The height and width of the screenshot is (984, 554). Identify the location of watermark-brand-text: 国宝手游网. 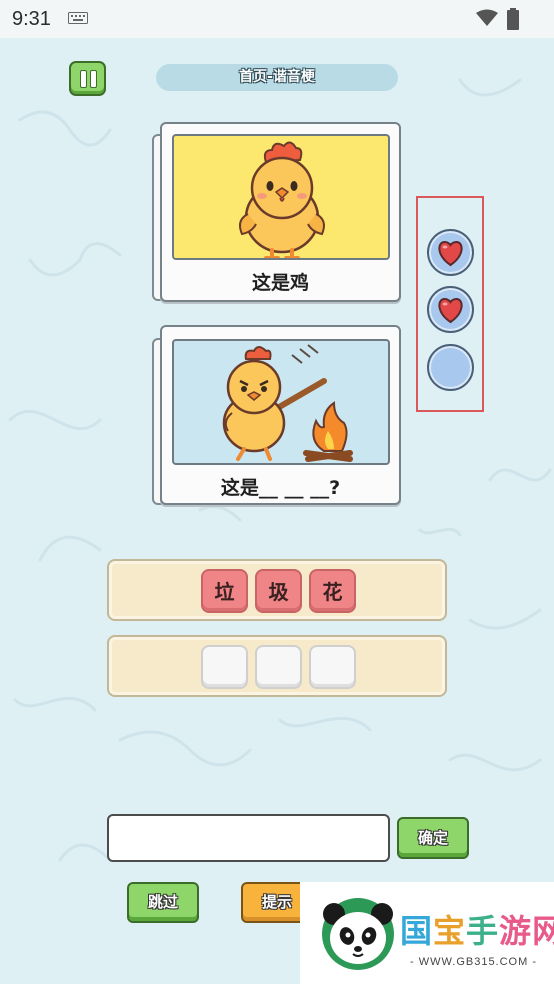
(477, 931).